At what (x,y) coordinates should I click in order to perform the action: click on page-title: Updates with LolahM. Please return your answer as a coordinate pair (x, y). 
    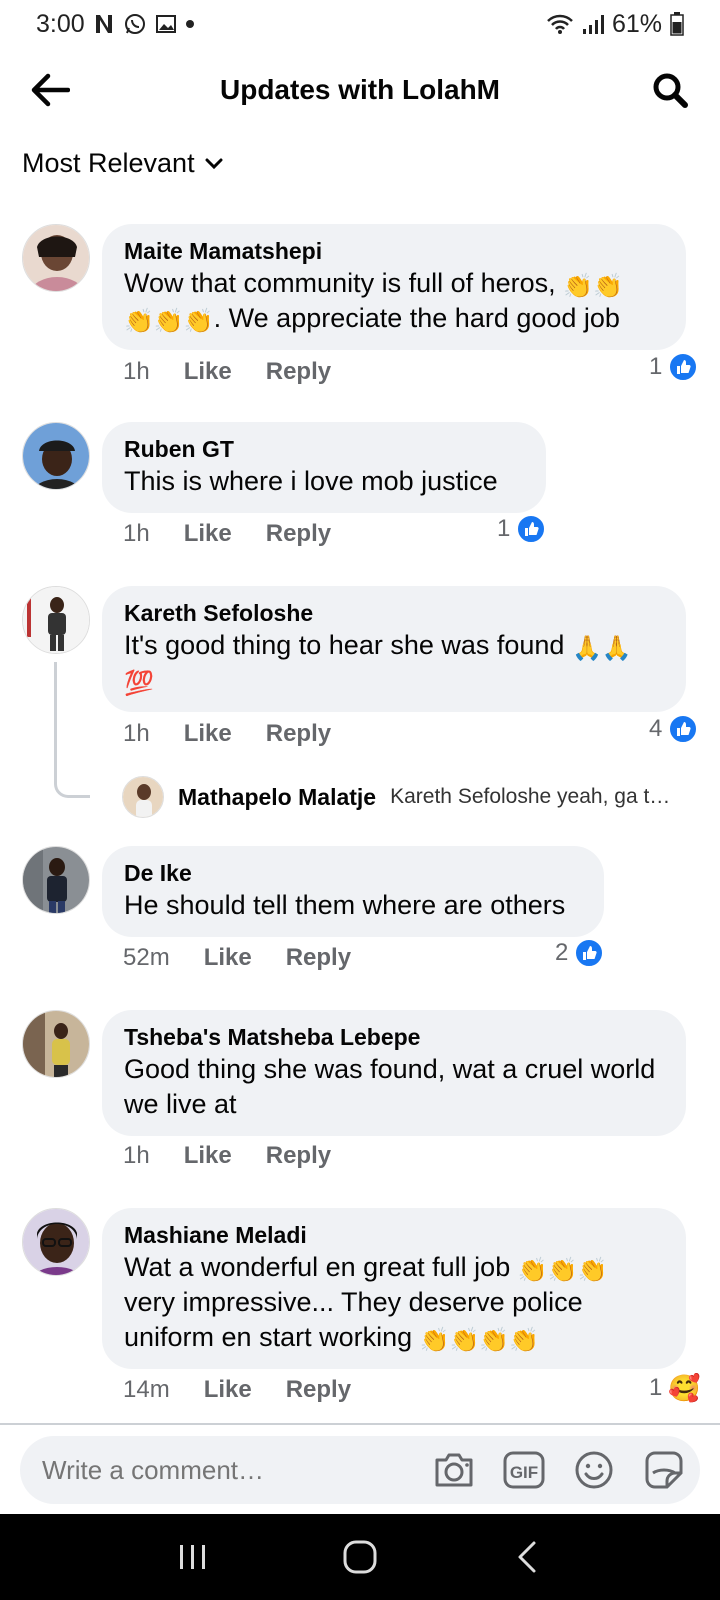
    Looking at the image, I should click on (360, 89).